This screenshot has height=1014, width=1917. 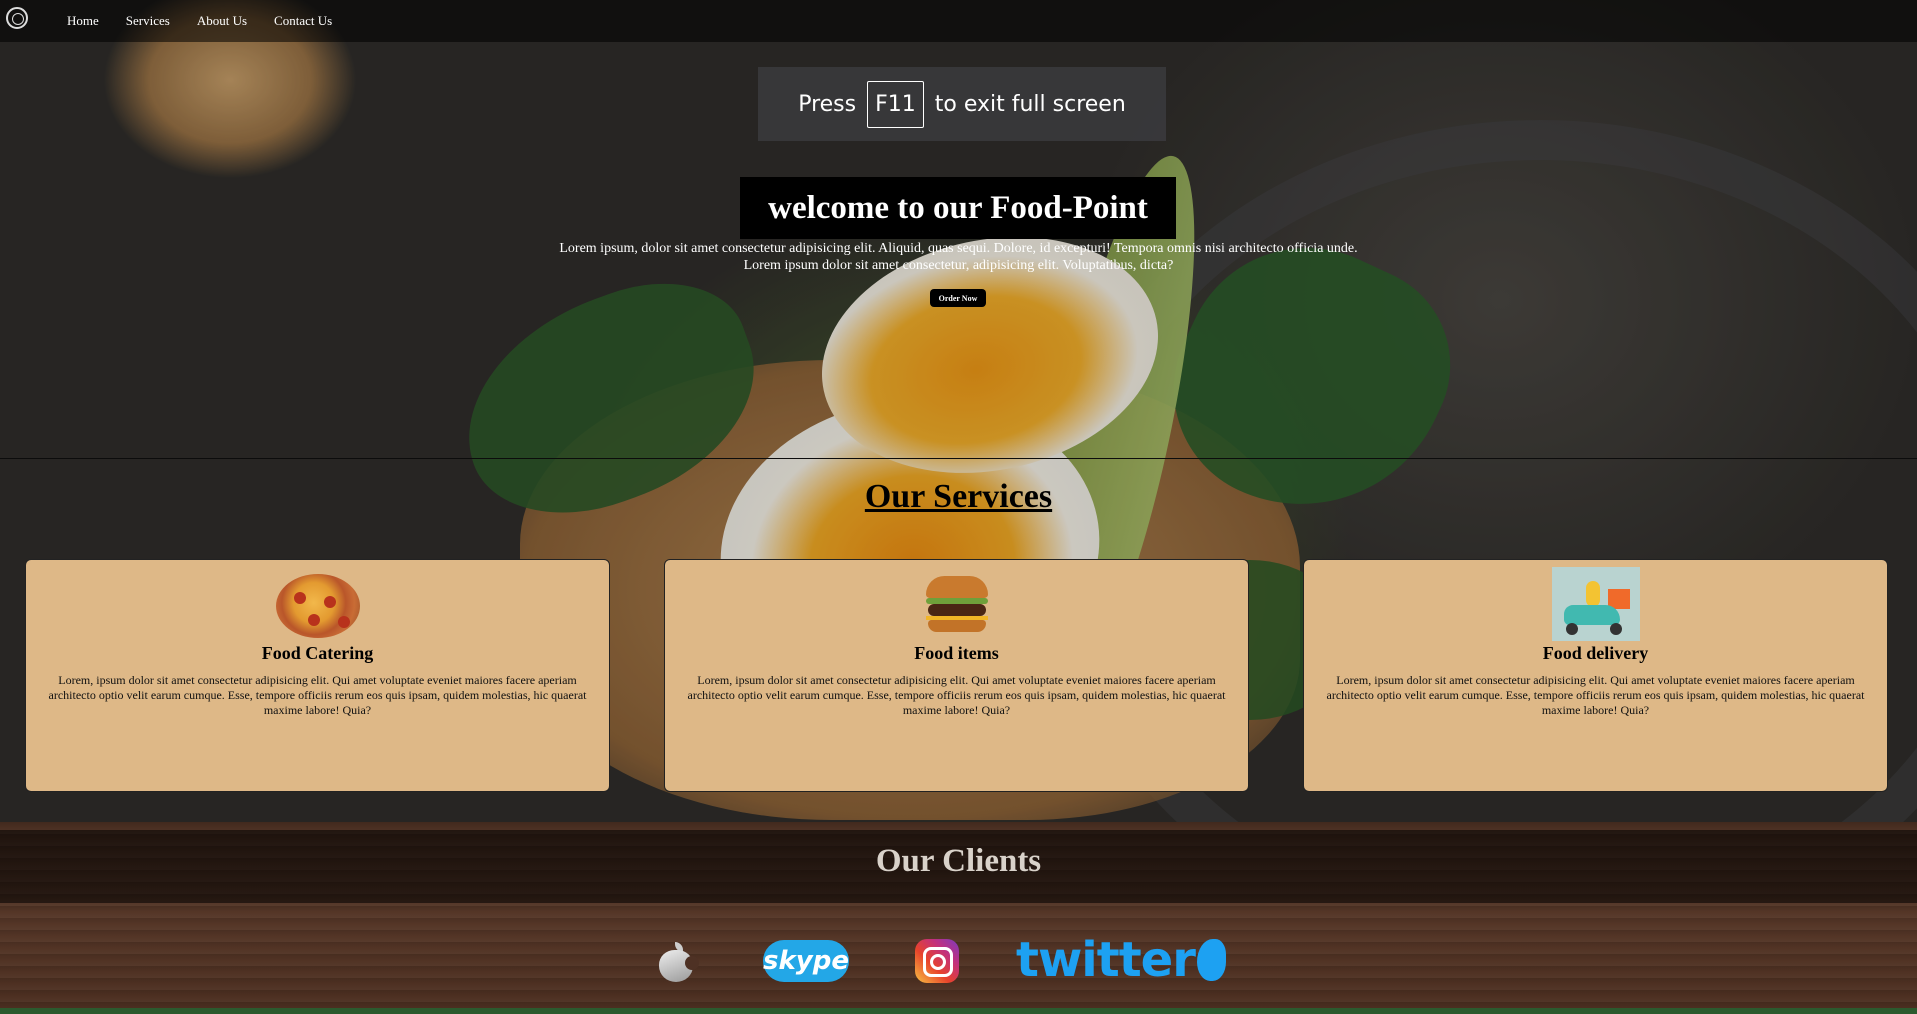 What do you see at coordinates (806, 961) in the screenshot?
I see `skype-logo-icon: skype` at bounding box center [806, 961].